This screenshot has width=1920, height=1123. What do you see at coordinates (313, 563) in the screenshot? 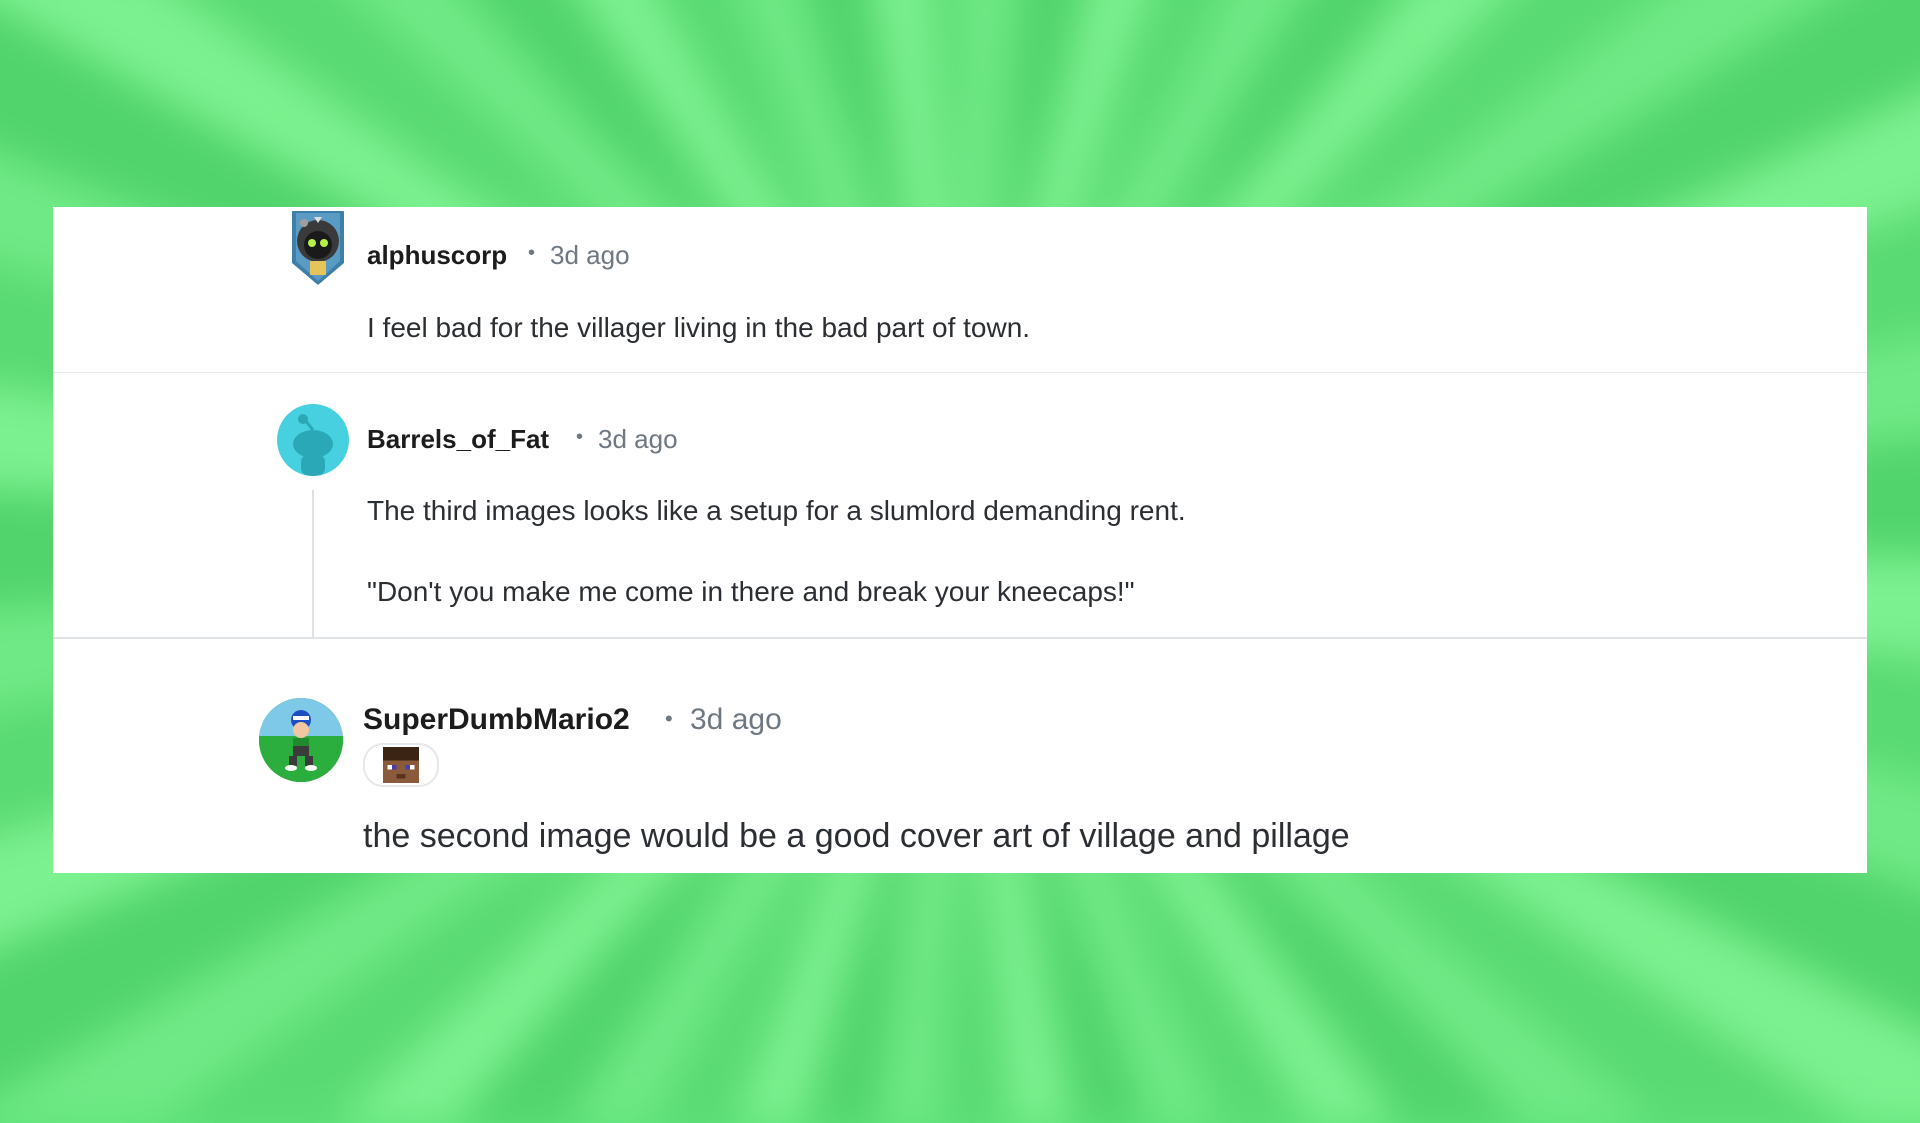
I see `thread-line` at bounding box center [313, 563].